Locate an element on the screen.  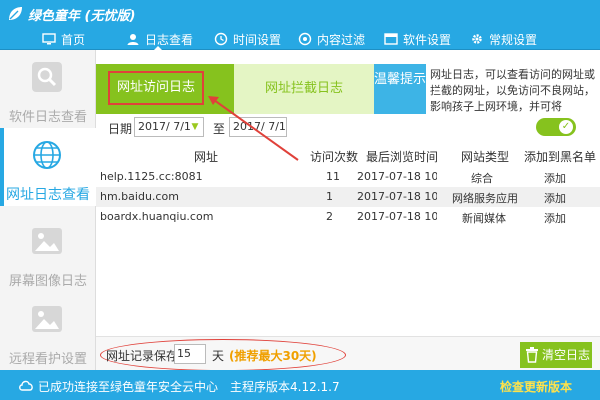
nav-time-settings-label: 时间设置 is located at coordinates (257, 39).